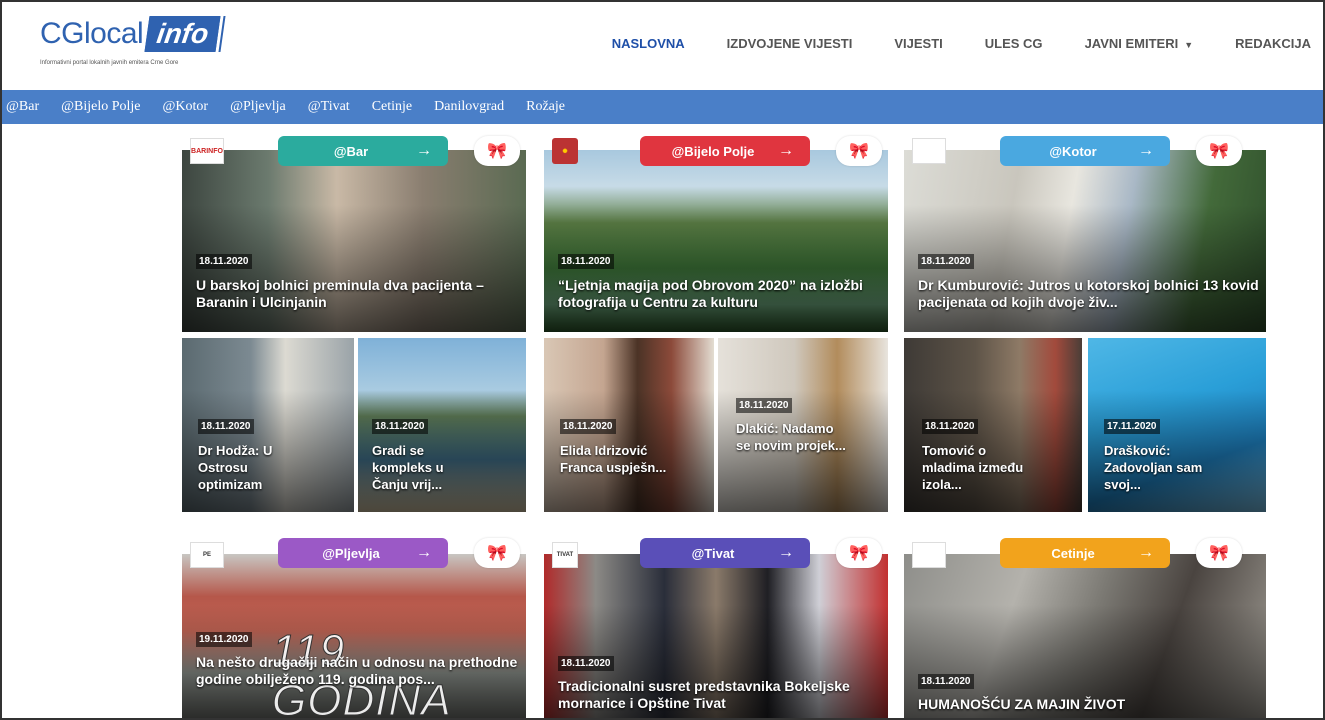  I want to click on logo-box: info, so click(183, 34).